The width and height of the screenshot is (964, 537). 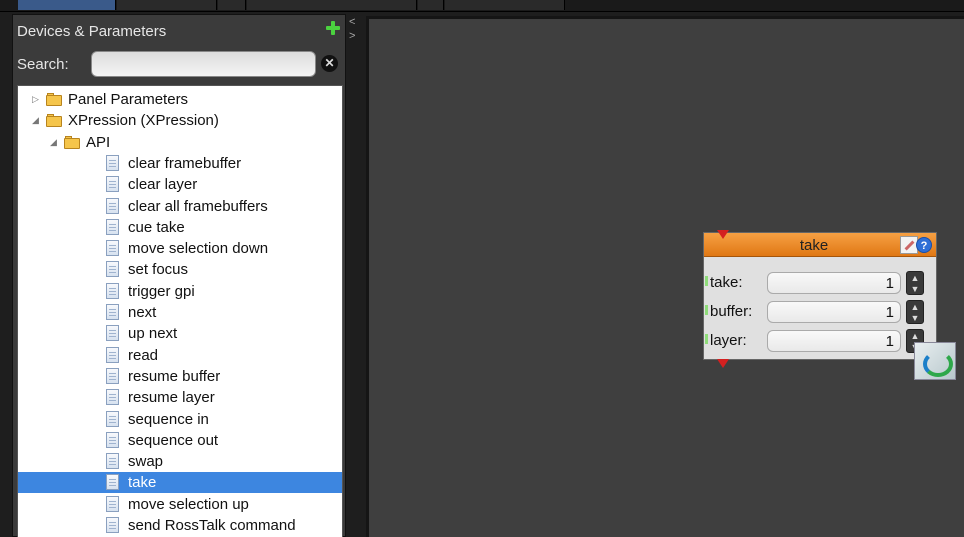 I want to click on tree-file-item: set focus, so click(x=180, y=269).